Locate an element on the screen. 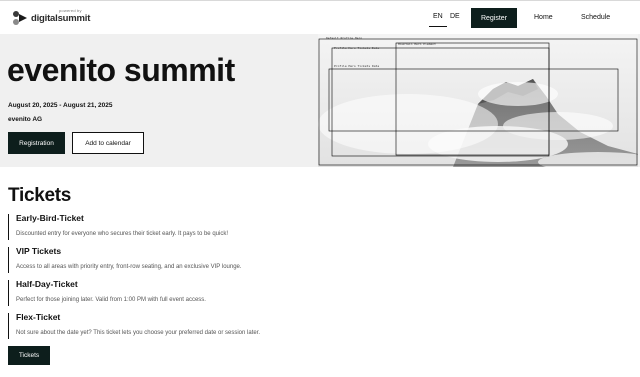 Image resolution: width=640 pixels, height=377 pixels. logo-wordmark: digitalsummit is located at coordinates (61, 18).